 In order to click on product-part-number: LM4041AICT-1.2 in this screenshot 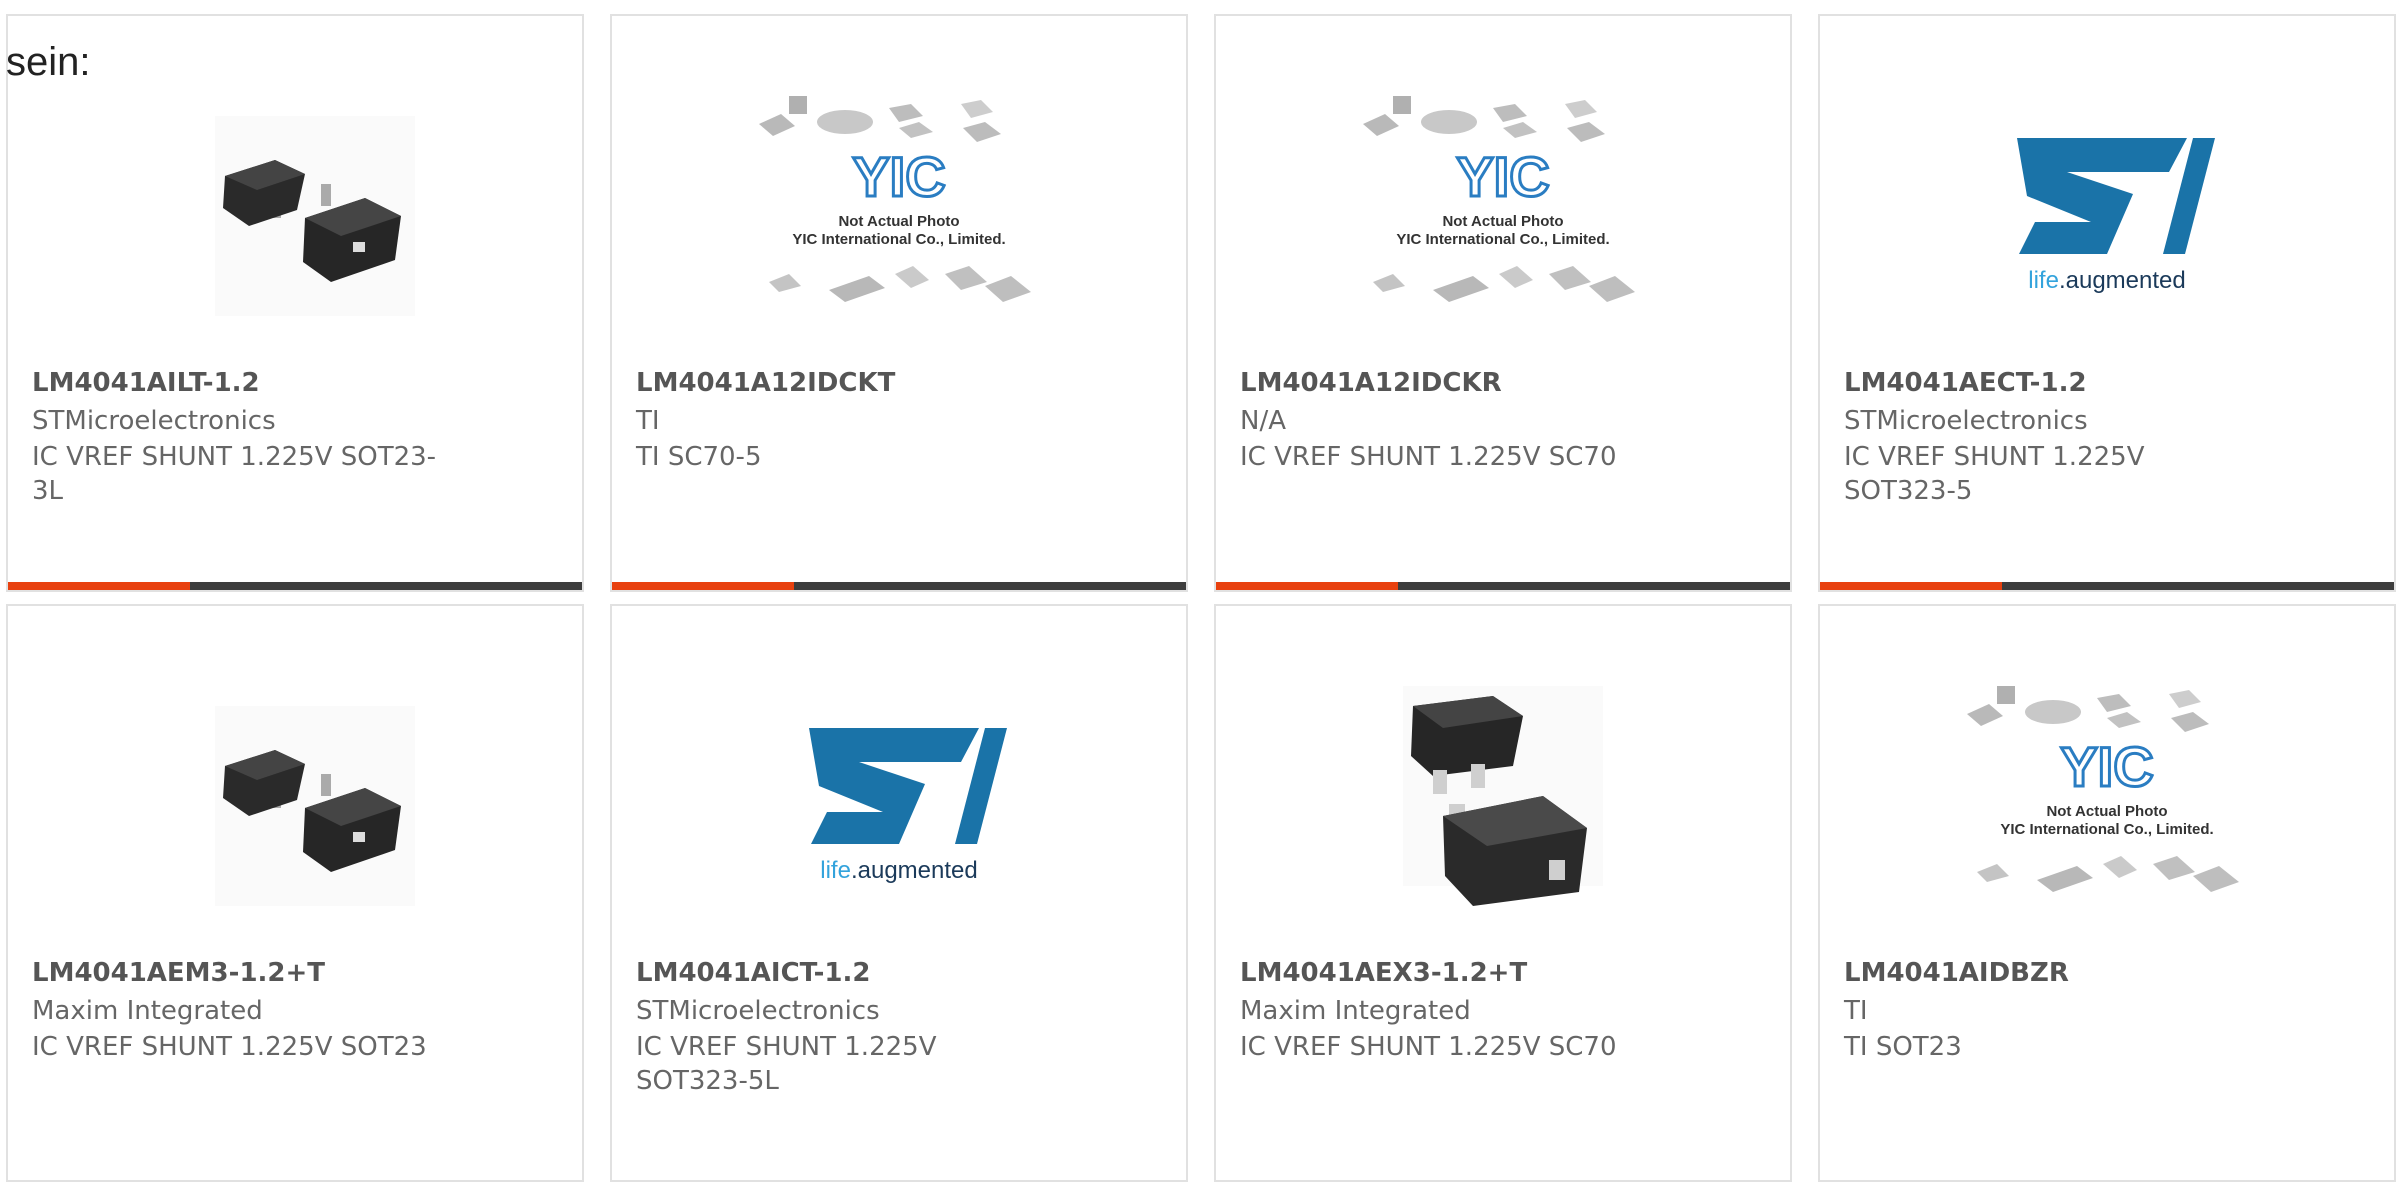, I will do `click(753, 973)`.